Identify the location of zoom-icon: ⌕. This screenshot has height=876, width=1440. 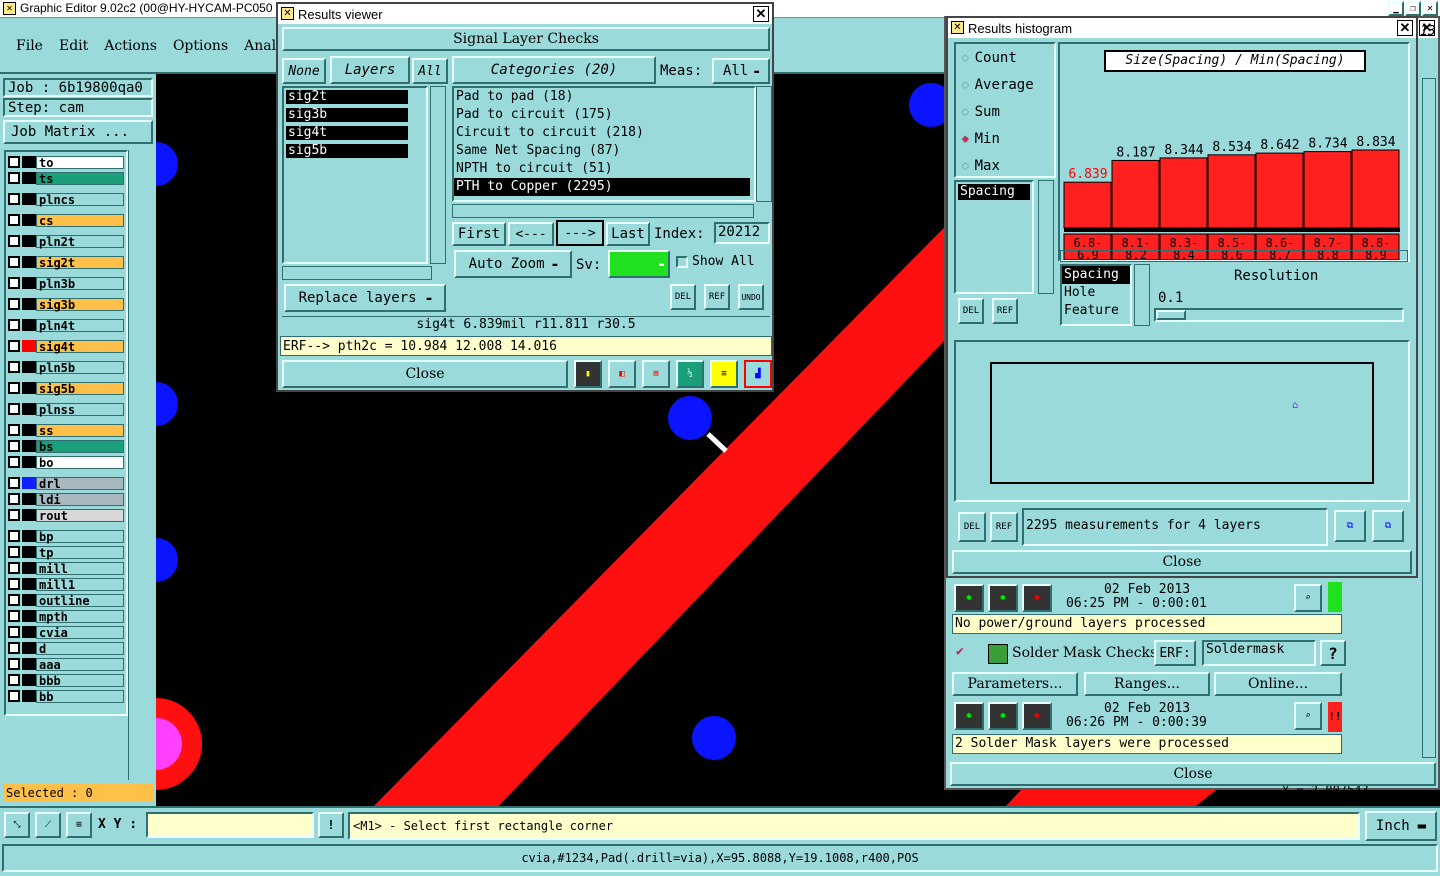
(1308, 716).